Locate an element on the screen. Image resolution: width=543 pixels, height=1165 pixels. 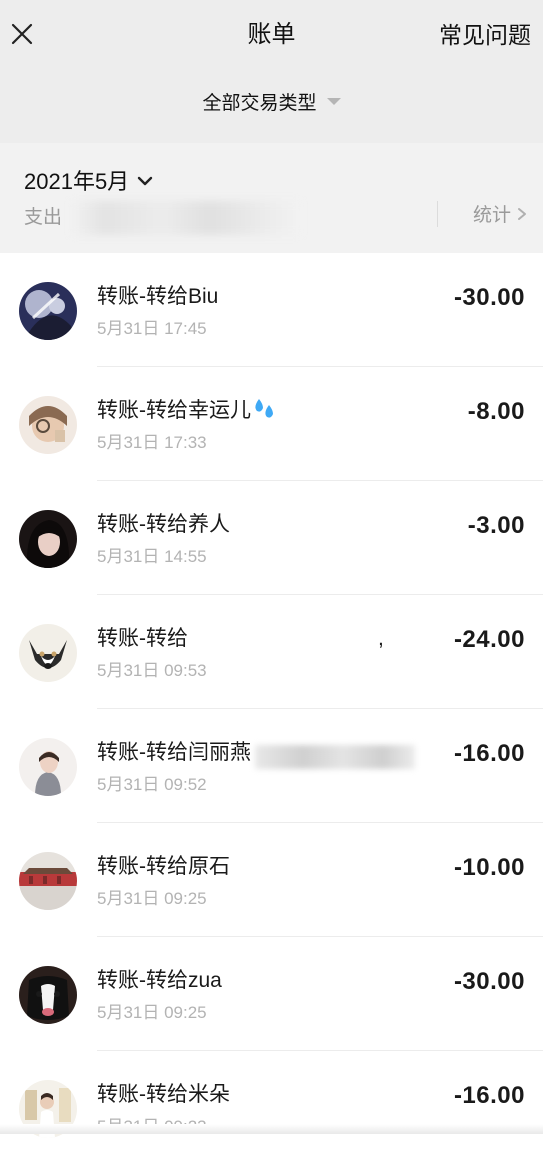
transaction-time: 5月31日 09:53 is located at coordinates (152, 670).